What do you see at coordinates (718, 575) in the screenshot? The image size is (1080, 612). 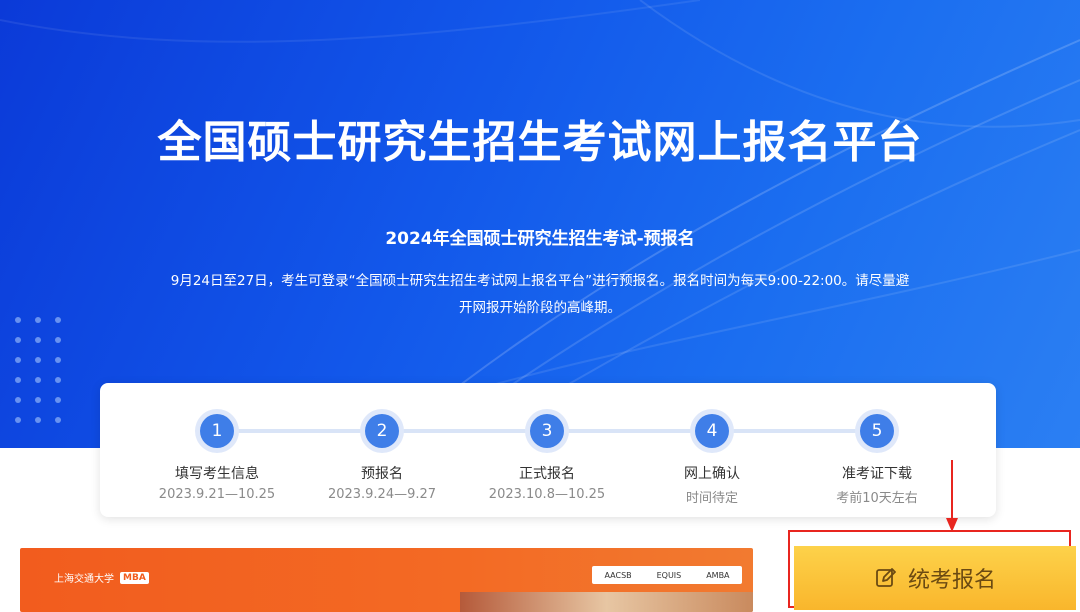 I see `accreditation-amba: AMBA` at bounding box center [718, 575].